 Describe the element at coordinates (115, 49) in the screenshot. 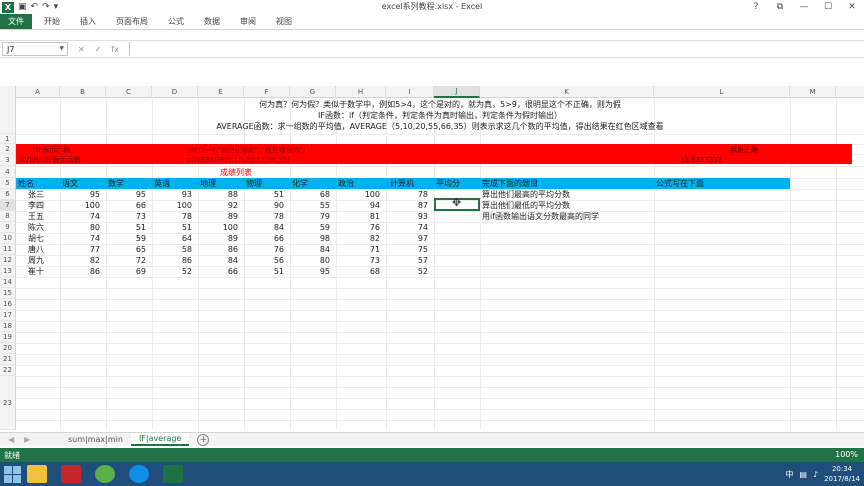

I see `insert-function-icon: fx` at that location.